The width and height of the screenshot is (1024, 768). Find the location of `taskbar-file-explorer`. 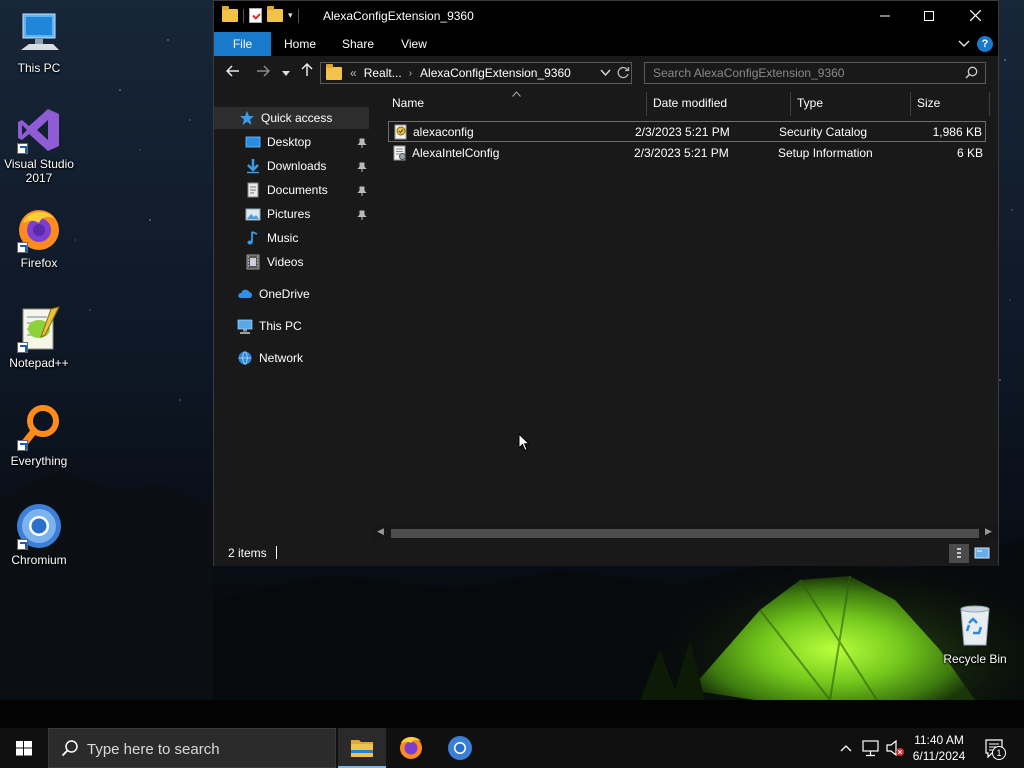

taskbar-file-explorer is located at coordinates (362, 748).